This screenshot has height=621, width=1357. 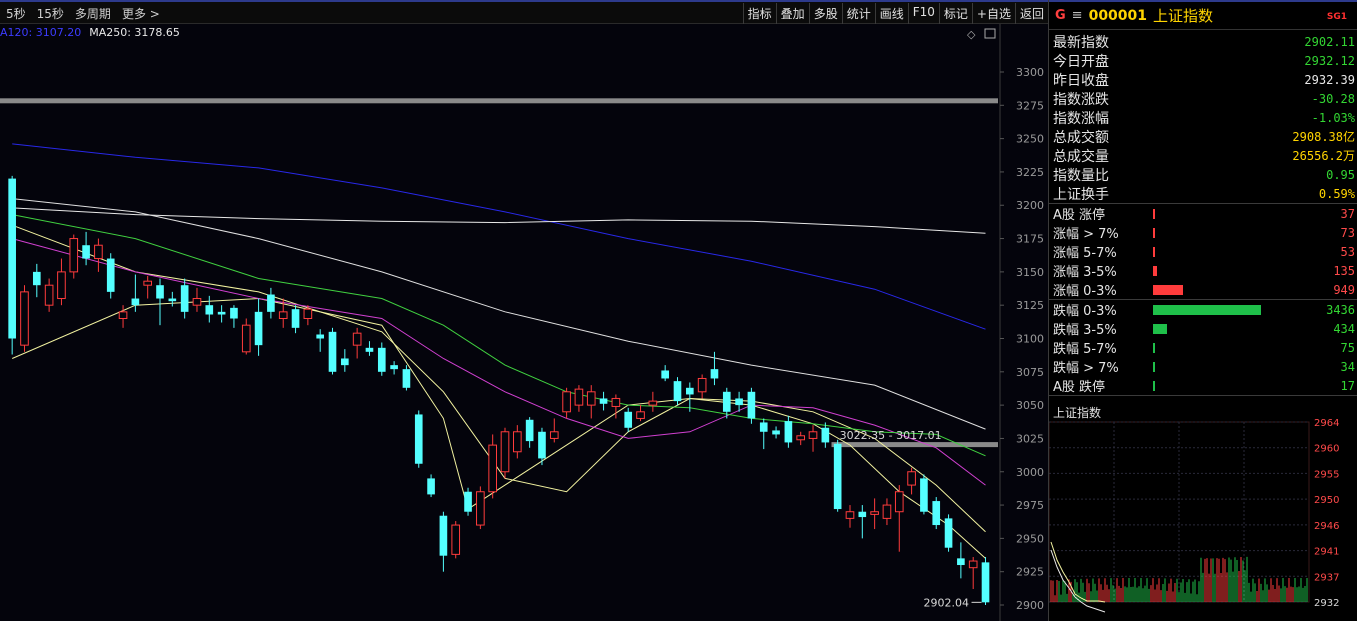 What do you see at coordinates (955, 13) in the screenshot?
I see `mark-button: 标记` at bounding box center [955, 13].